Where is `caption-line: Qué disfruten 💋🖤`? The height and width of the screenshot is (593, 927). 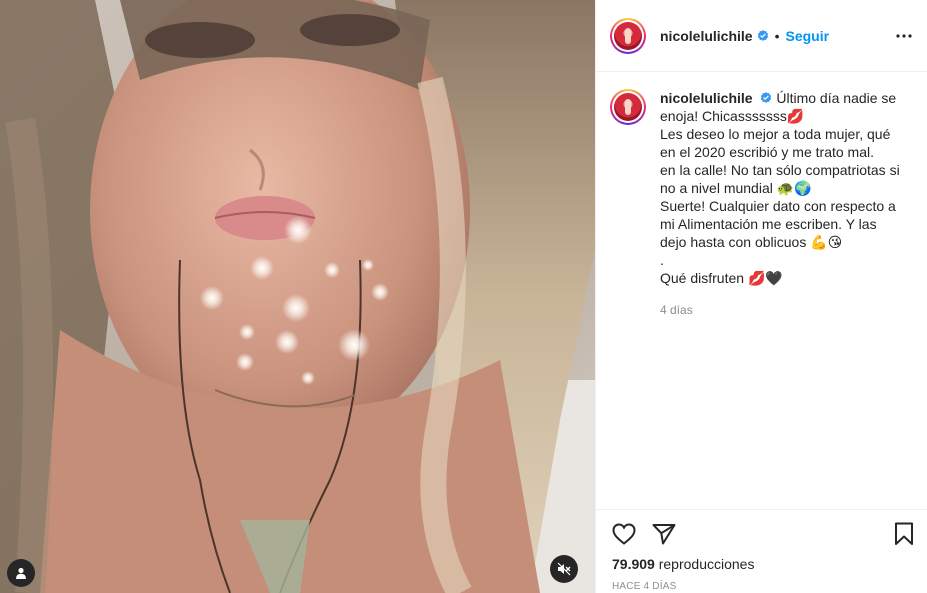 caption-line: Qué disfruten 💋🖤 is located at coordinates (721, 278).